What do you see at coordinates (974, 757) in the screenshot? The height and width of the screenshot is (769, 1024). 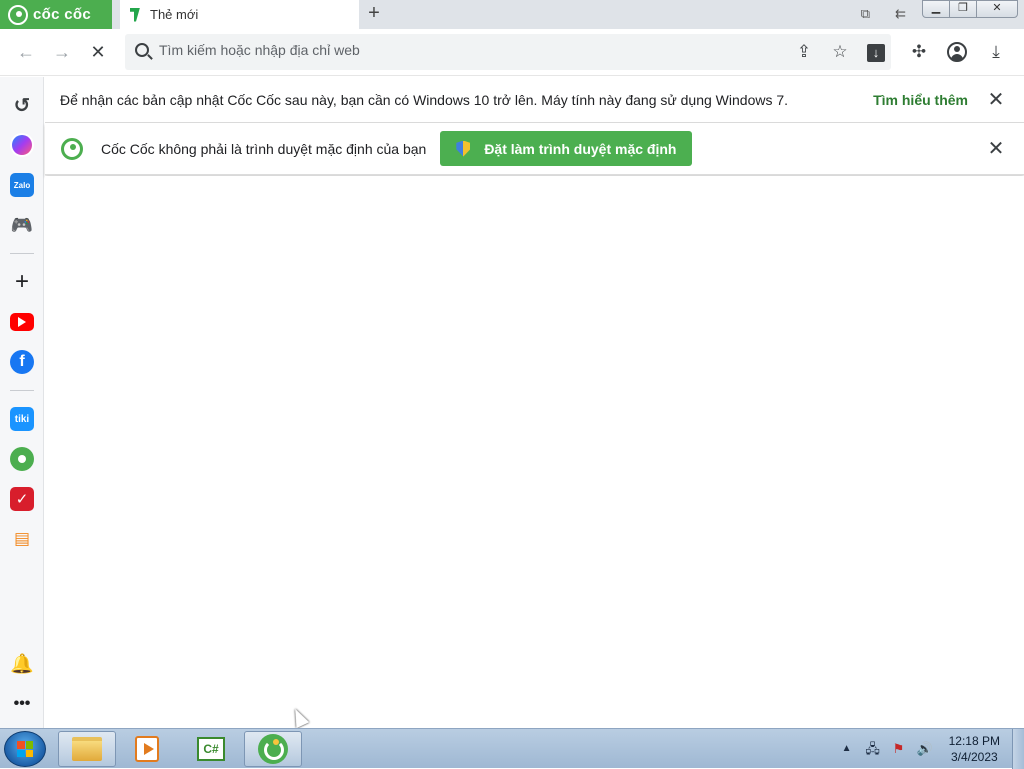 I see `clock-date: 3/4/2023` at bounding box center [974, 757].